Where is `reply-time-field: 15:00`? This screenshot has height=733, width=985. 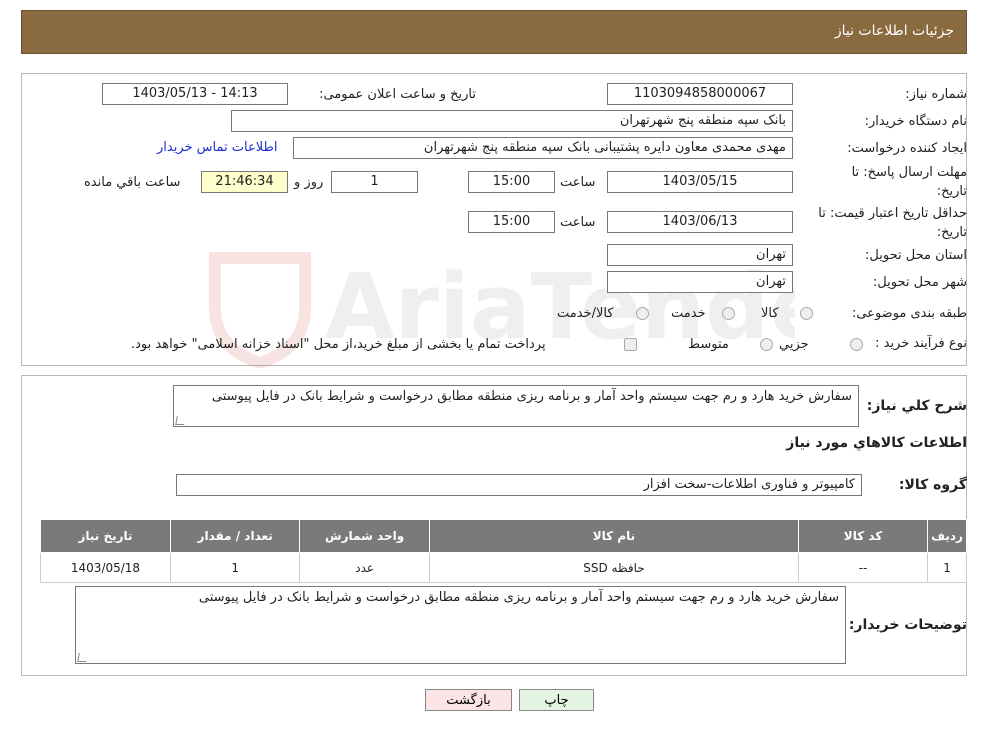 reply-time-field: 15:00 is located at coordinates (511, 182).